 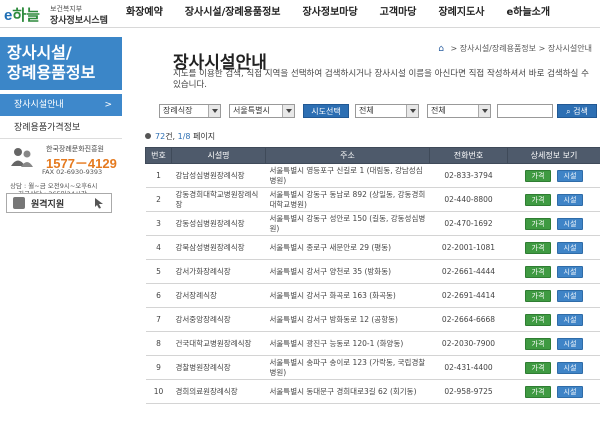 What do you see at coordinates (184, 136) in the screenshot?
I see `page-indicator: 1/8` at bounding box center [184, 136].